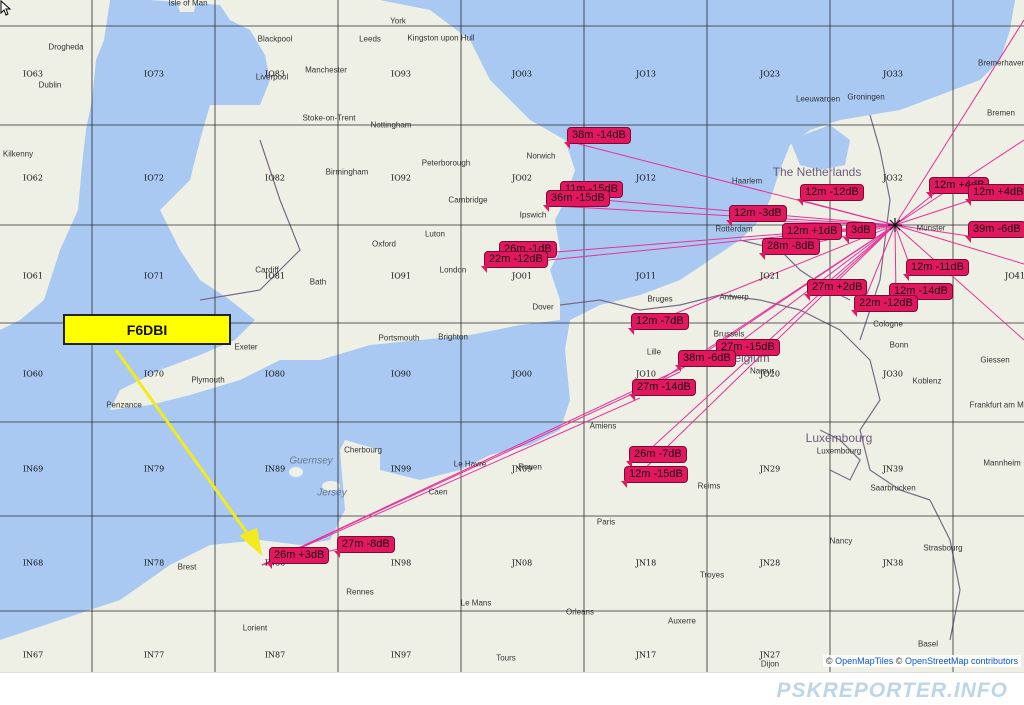 The height and width of the screenshot is (705, 1024). I want to click on footer-bar: PSKREPORTER.INFO, so click(512, 688).